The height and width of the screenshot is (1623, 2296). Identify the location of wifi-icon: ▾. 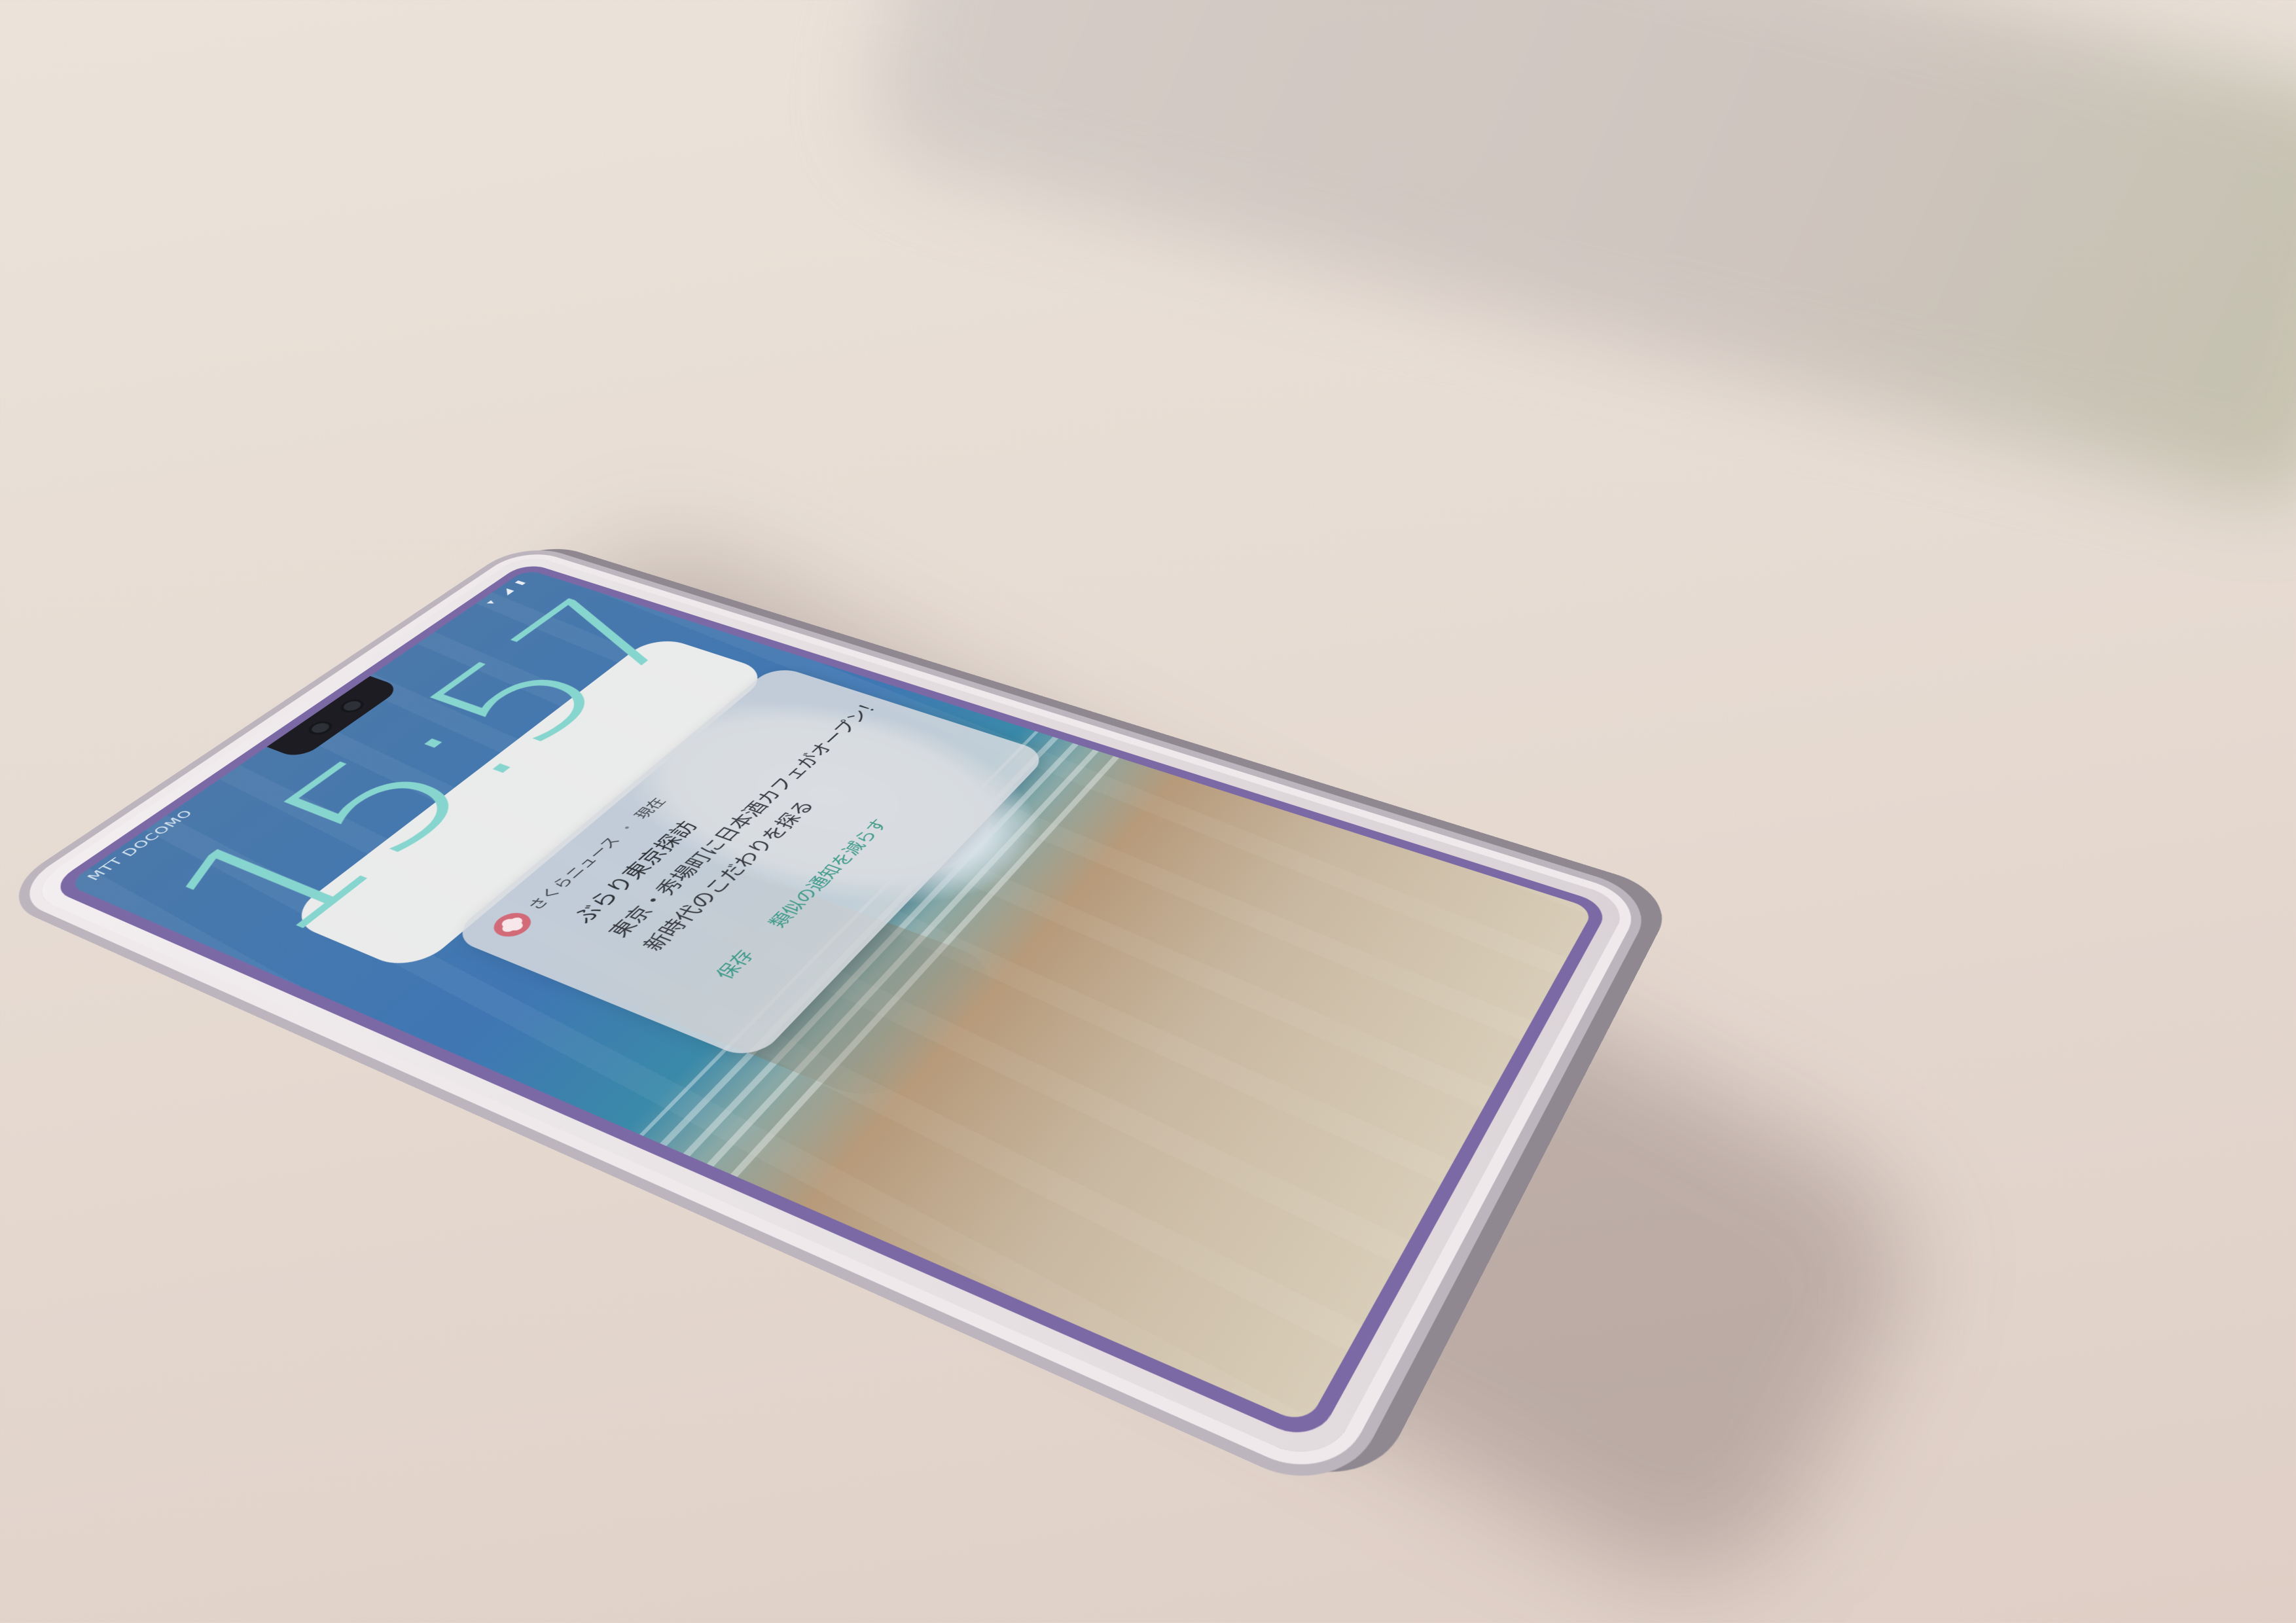
(491, 602).